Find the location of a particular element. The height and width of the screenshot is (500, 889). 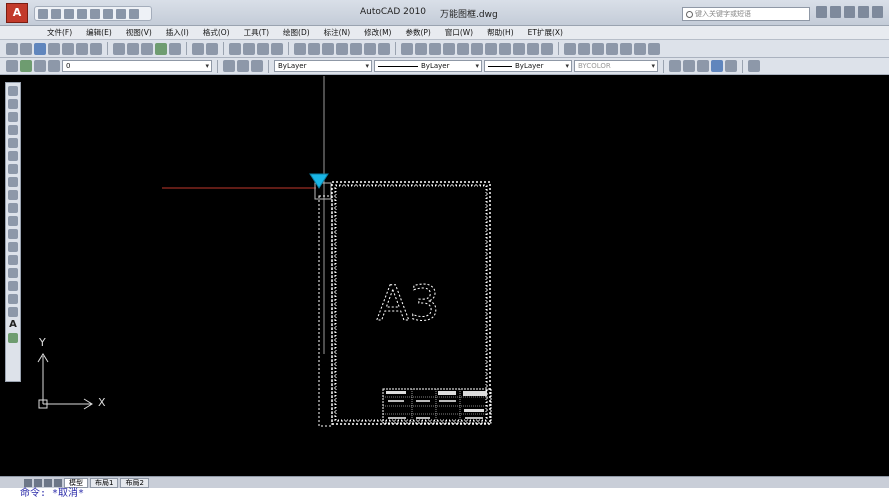

menu-dimension: 标注(N) is located at coordinates (337, 32).